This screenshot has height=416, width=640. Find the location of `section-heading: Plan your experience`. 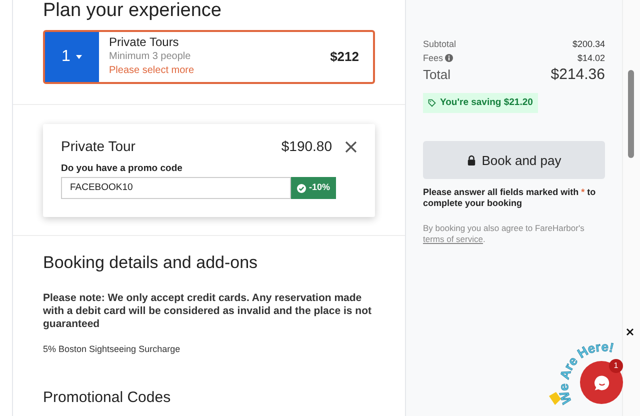

section-heading: Plan your experience is located at coordinates (132, 11).